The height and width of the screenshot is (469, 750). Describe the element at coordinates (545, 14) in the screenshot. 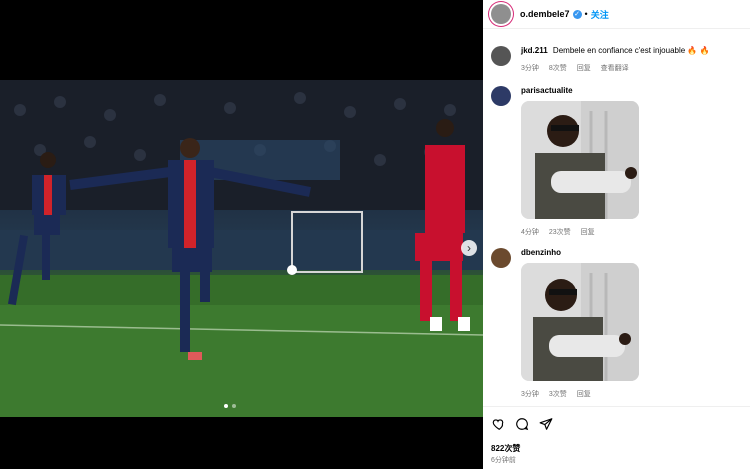

I see `post-username: o.dembele7` at that location.